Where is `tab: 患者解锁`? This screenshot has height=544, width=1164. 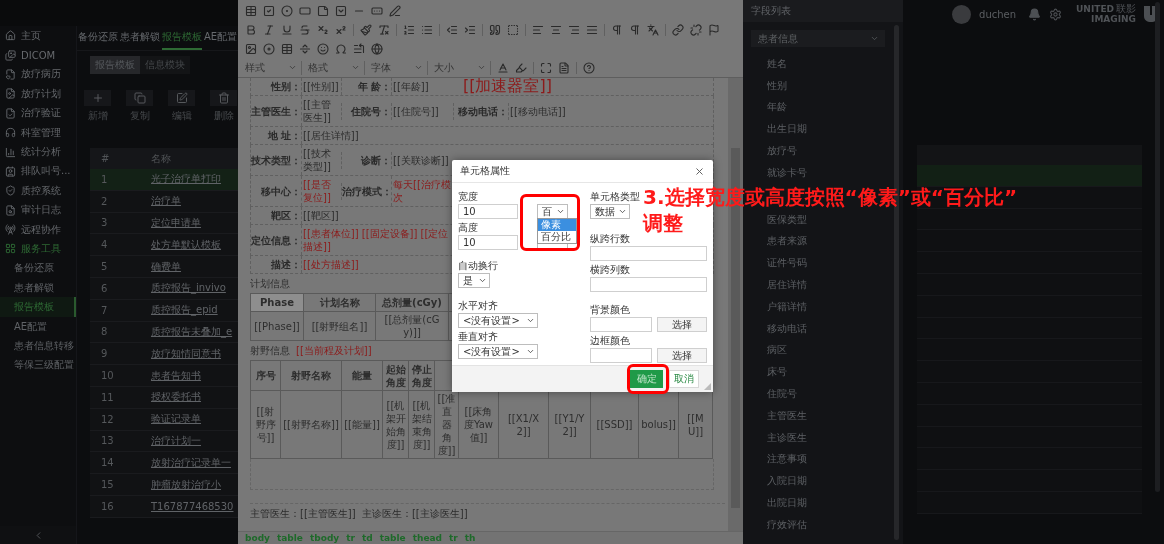 tab: 患者解锁 is located at coordinates (140, 38).